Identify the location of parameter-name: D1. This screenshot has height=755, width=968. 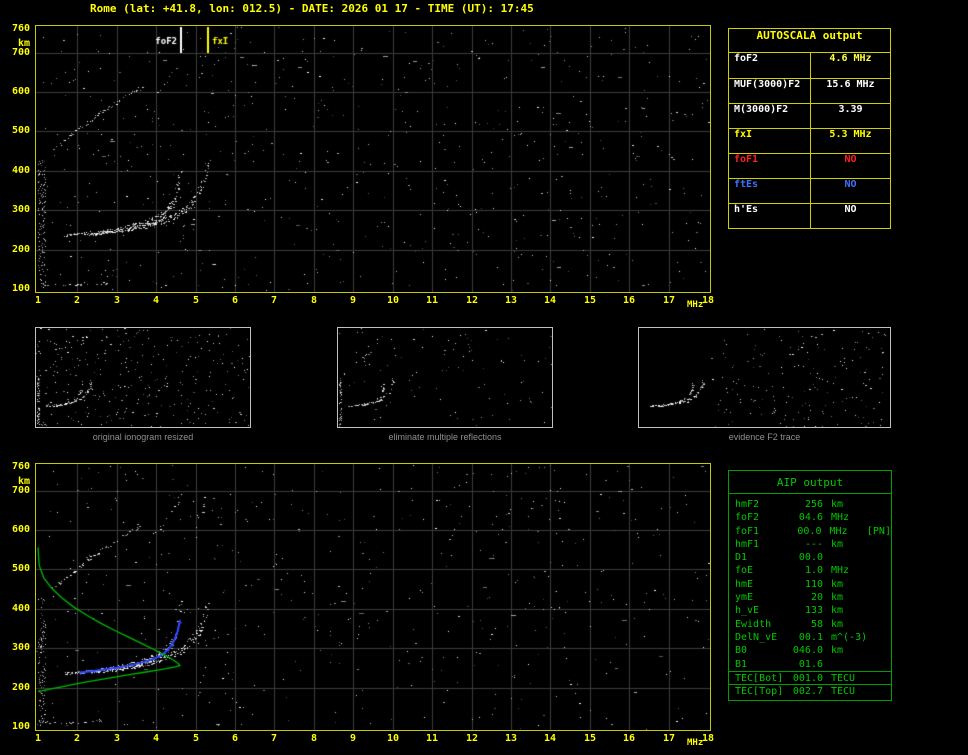
(741, 558).